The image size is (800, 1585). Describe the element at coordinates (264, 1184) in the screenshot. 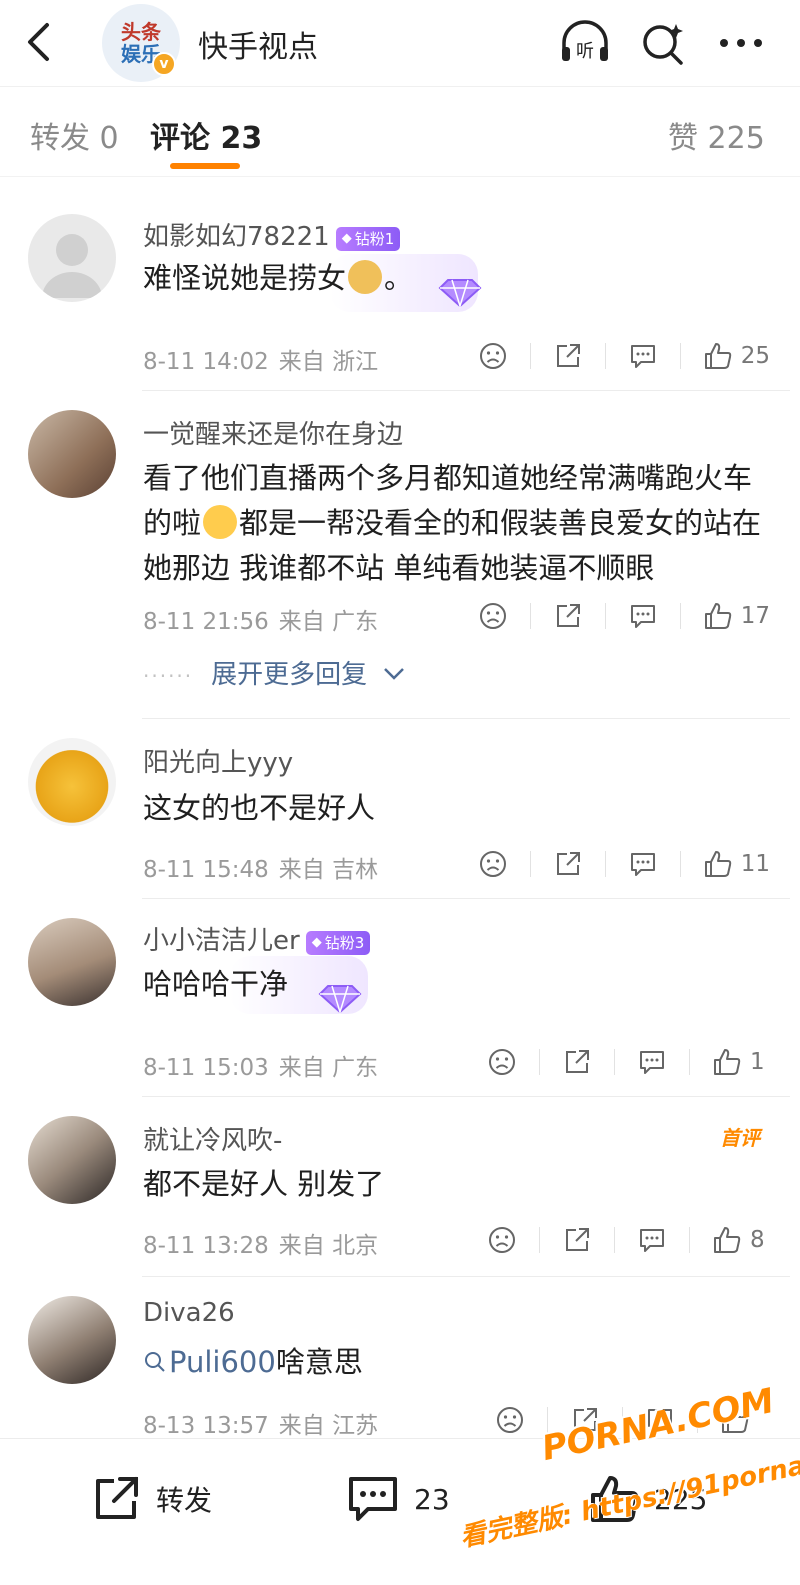

I see `comment-text: 都不是好人 别发了` at that location.